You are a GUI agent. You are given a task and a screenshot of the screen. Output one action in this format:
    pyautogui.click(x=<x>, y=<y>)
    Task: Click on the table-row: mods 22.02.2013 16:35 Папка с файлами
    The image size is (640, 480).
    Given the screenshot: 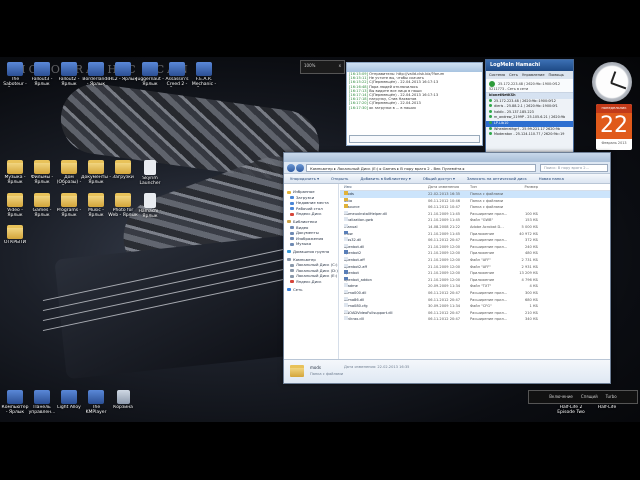 What is the action you would take?
    pyautogui.click(x=475, y=194)
    